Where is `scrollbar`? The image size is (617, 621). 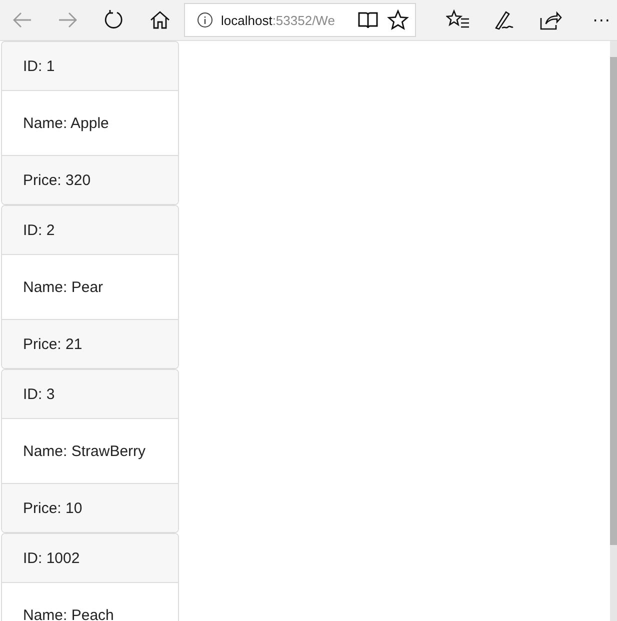 scrollbar is located at coordinates (613, 331).